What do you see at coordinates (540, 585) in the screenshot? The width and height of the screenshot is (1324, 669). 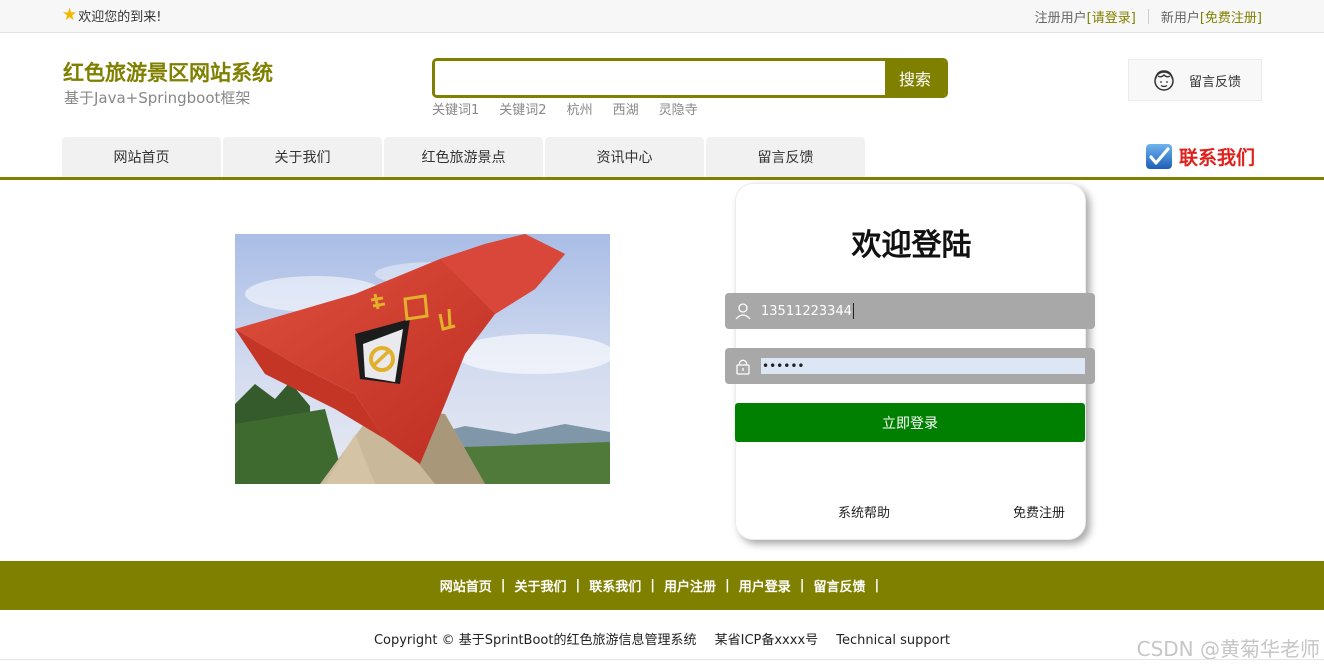 I see `footer-link-about: 关于我们` at bounding box center [540, 585].